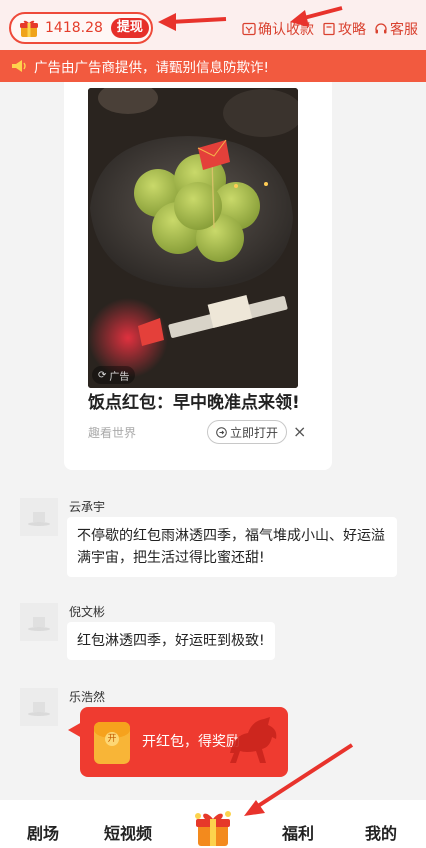  What do you see at coordinates (254, 432) in the screenshot?
I see `open-now-label: 立即打开` at bounding box center [254, 432].